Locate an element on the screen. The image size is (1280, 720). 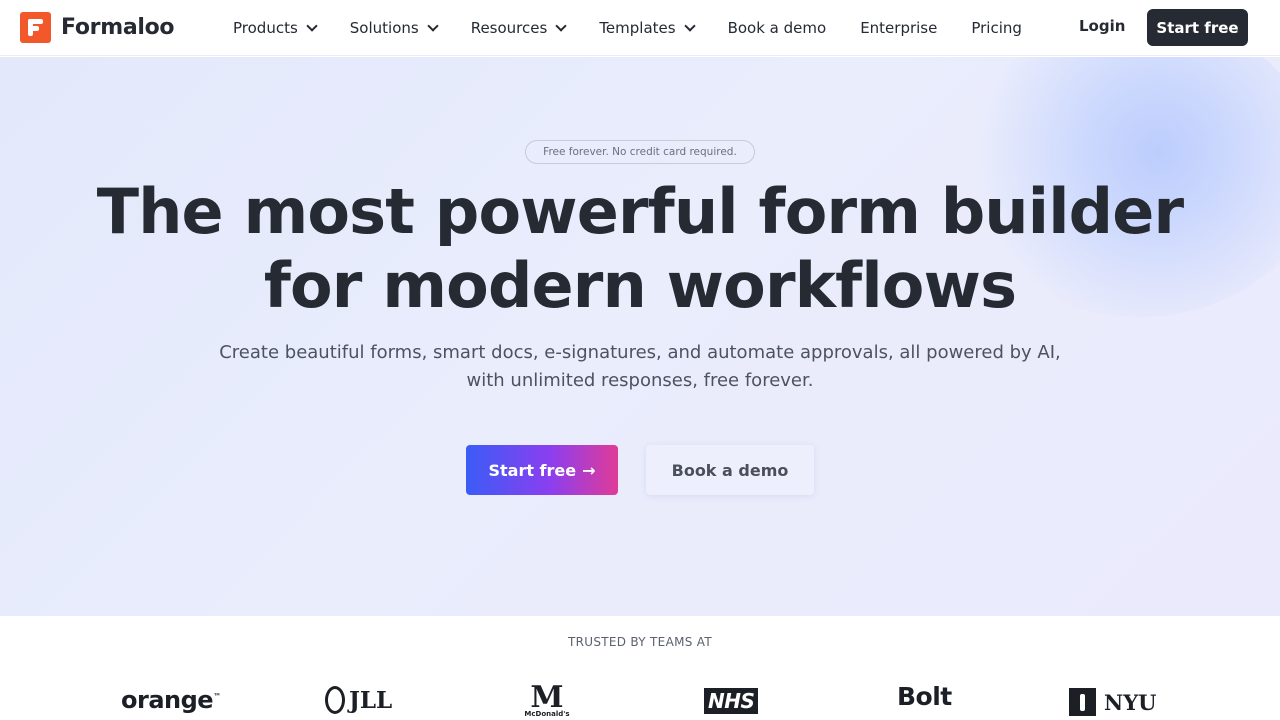
golden-arches-icon: M is located at coordinates (547, 697).